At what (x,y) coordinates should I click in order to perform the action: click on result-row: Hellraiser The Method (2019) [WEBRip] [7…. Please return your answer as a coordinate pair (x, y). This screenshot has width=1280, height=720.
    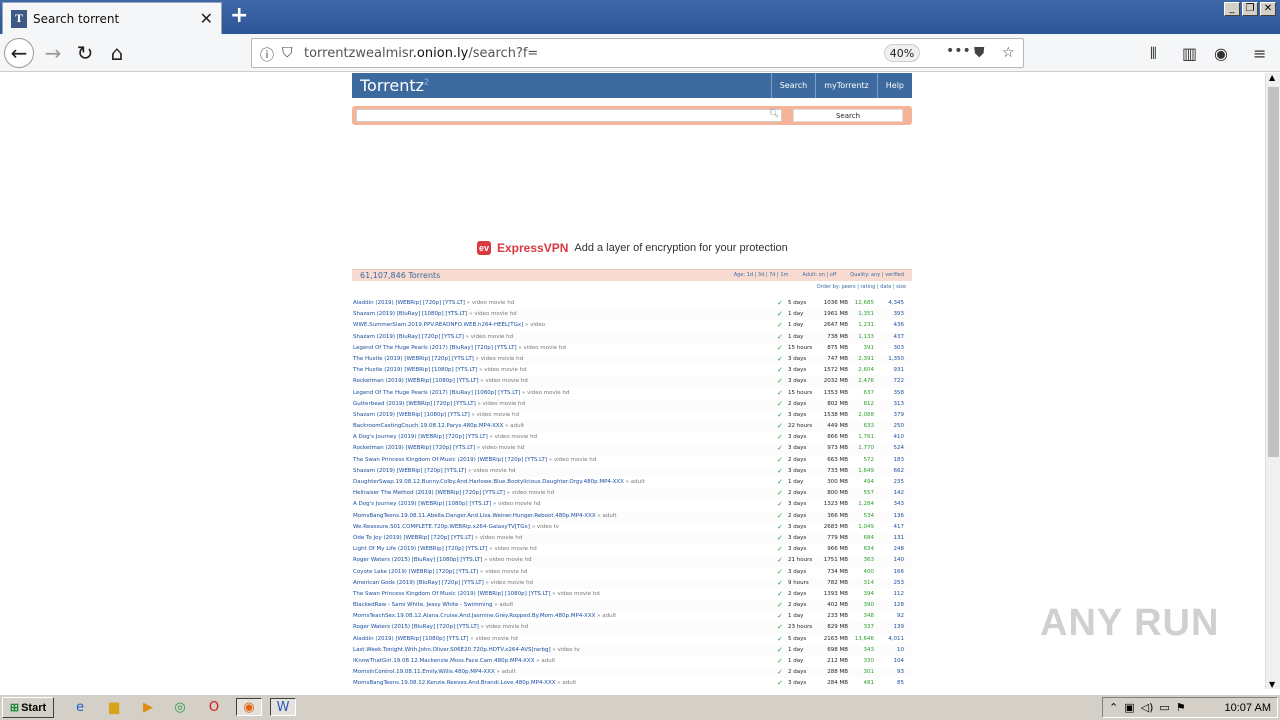
    Looking at the image, I should click on (632, 494).